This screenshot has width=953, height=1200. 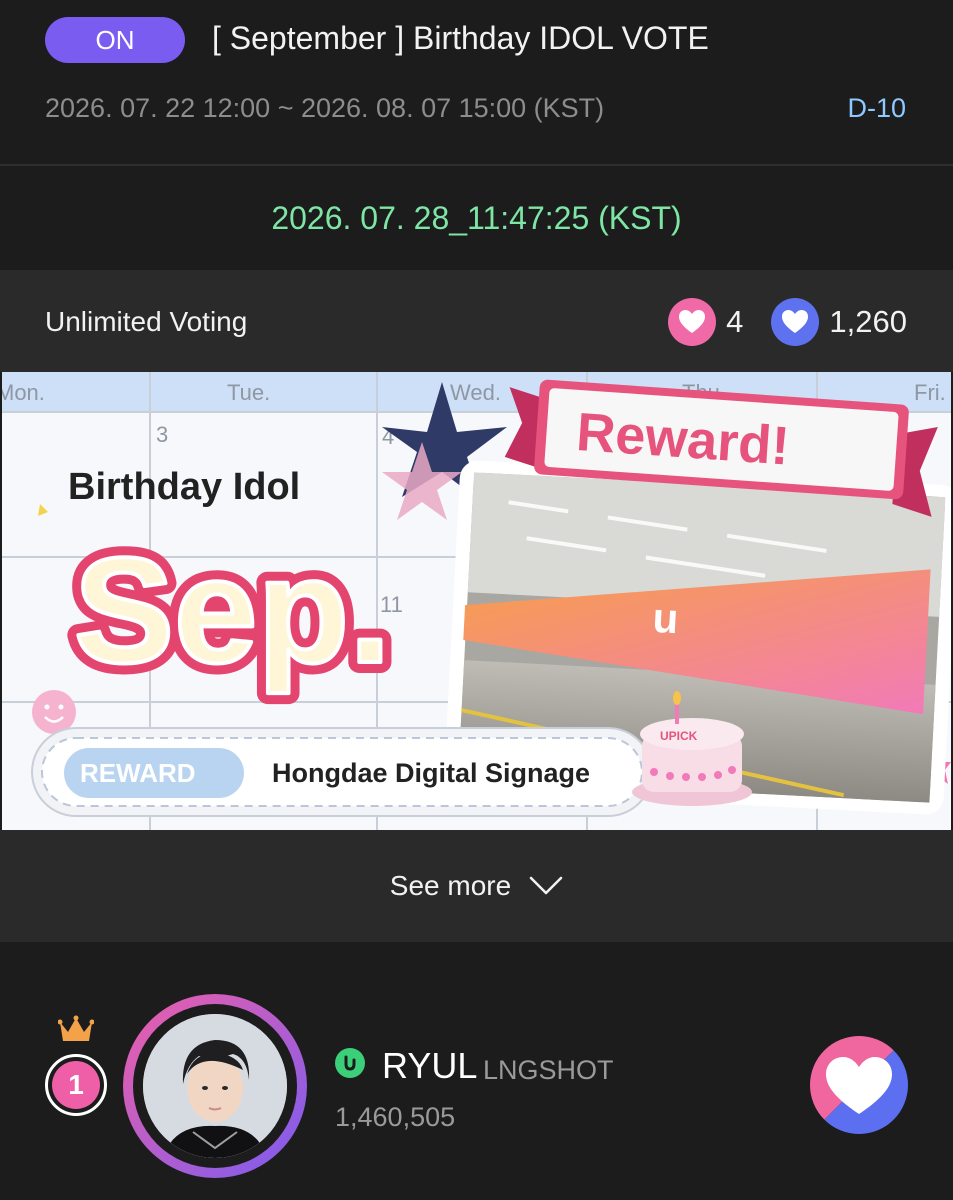 What do you see at coordinates (546, 885) in the screenshot?
I see `chevron-down-icon` at bounding box center [546, 885].